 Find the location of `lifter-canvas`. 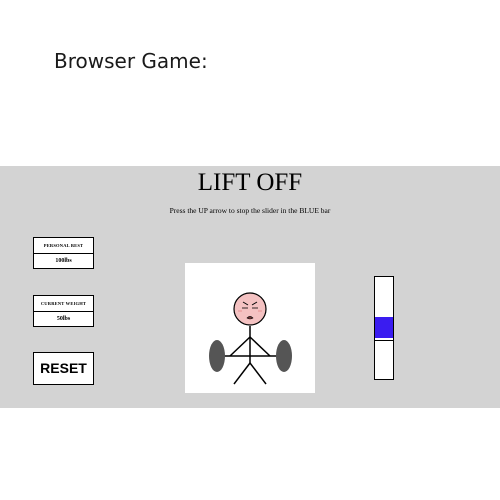

lifter-canvas is located at coordinates (250, 328).